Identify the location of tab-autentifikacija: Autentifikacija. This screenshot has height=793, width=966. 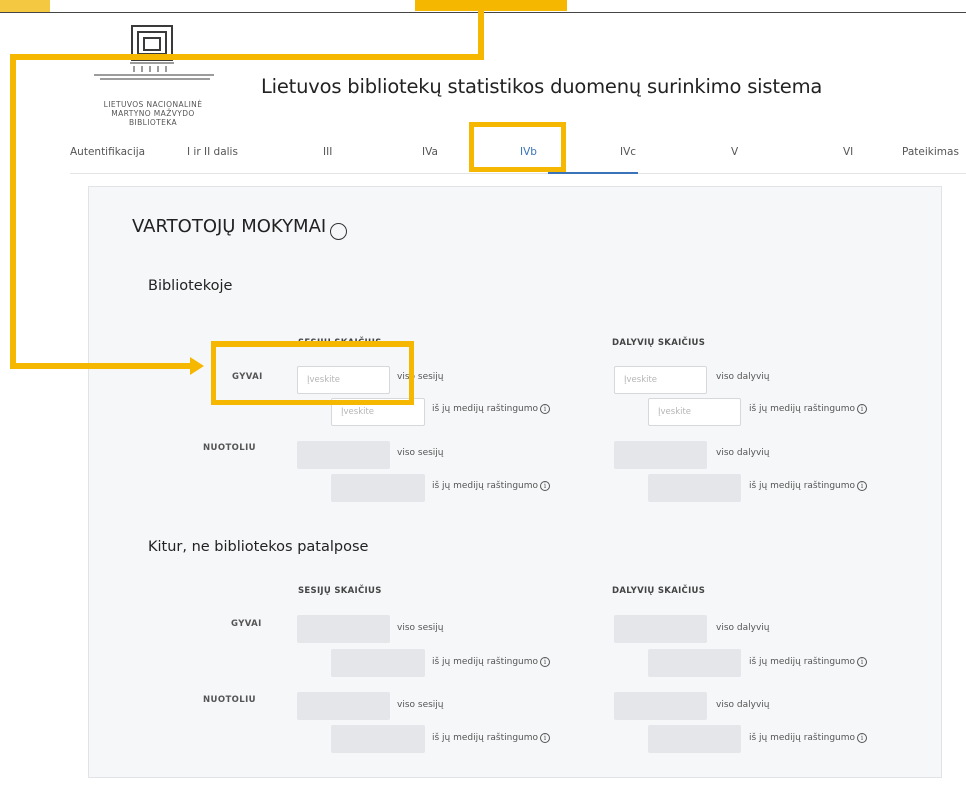
(107, 152).